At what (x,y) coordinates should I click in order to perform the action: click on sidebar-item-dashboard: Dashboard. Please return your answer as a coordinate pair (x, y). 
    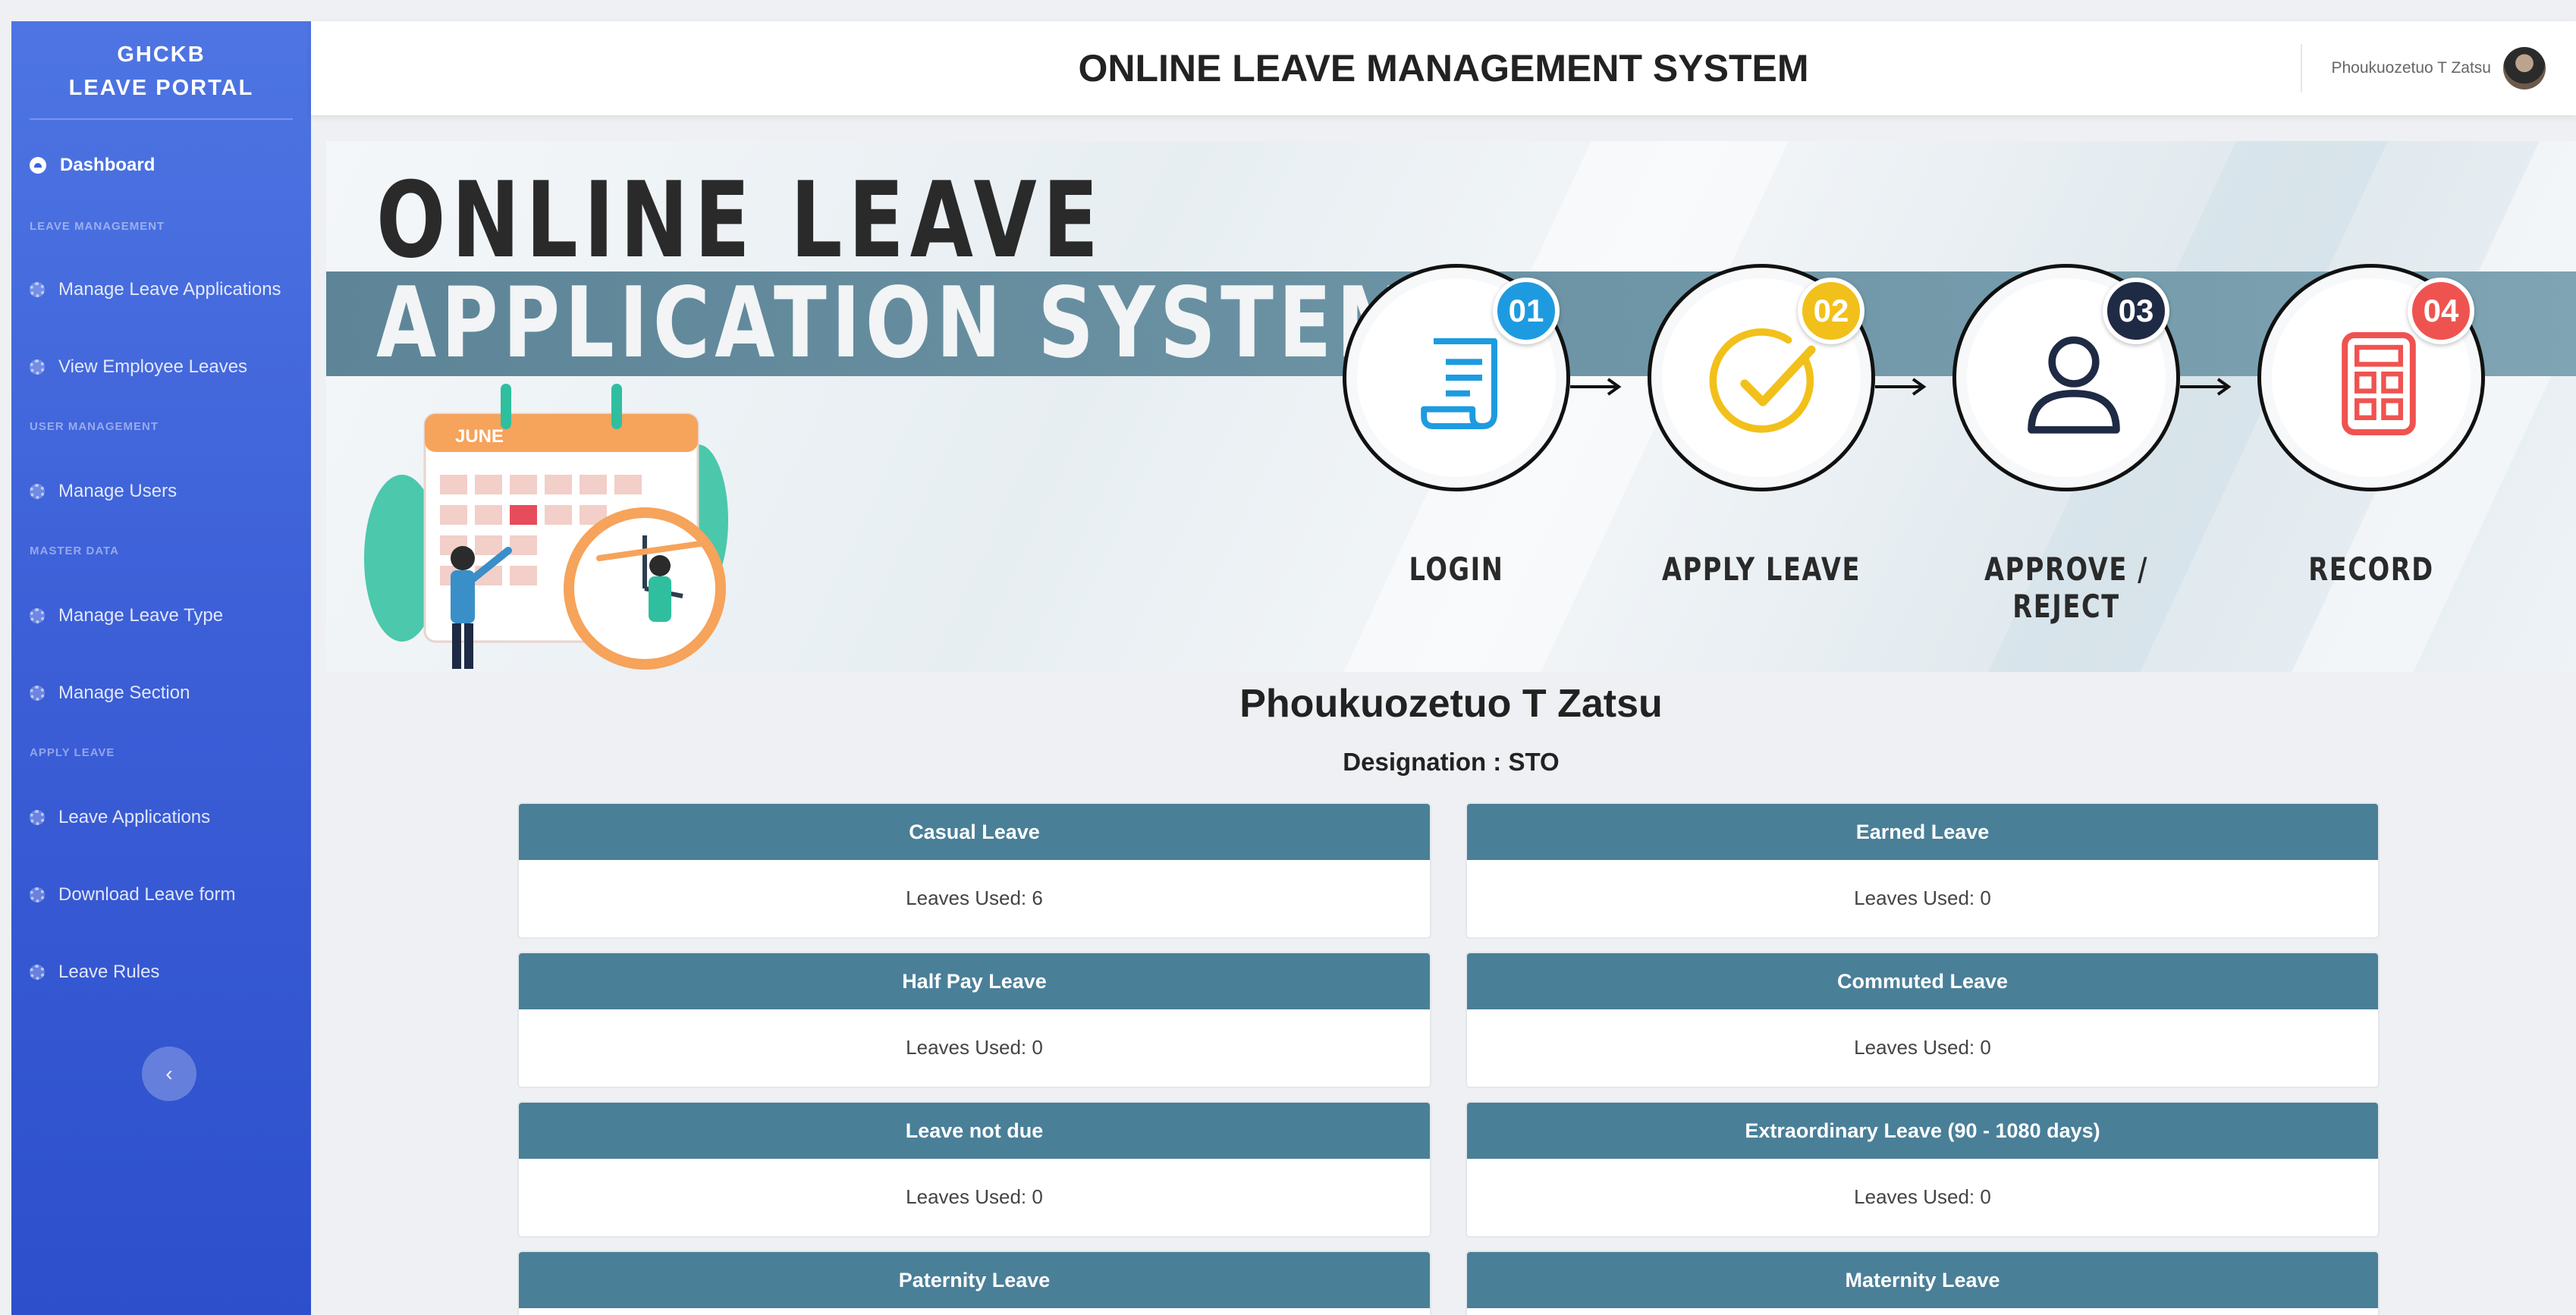
    Looking at the image, I should click on (92, 165).